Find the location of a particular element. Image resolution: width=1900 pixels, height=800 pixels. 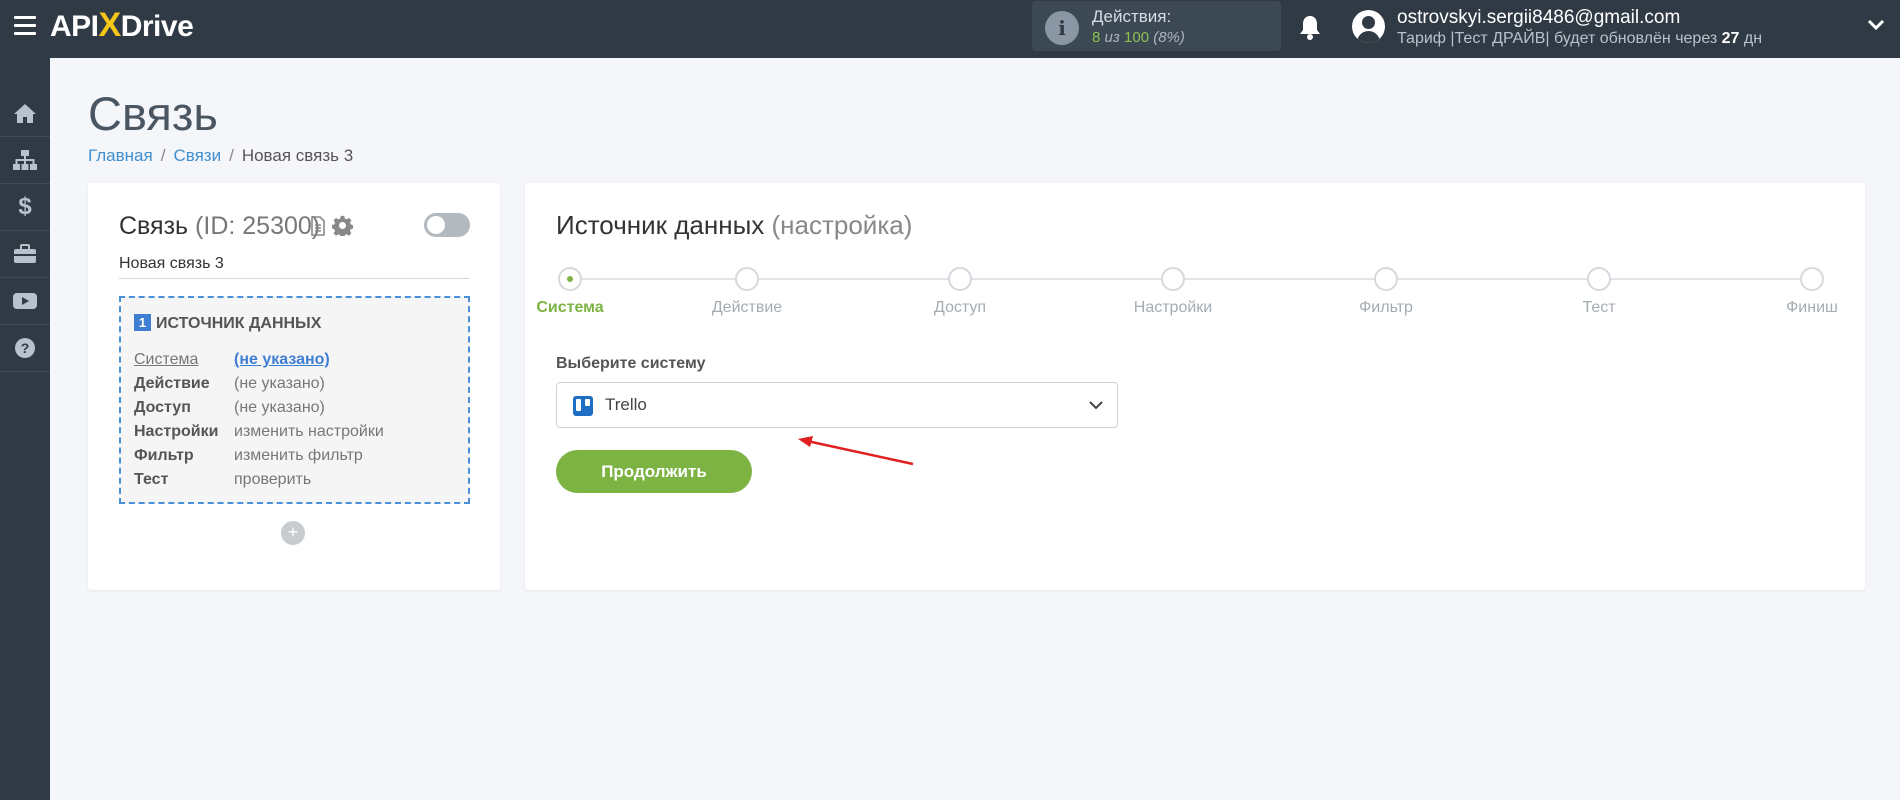

source-row-key: Доступ is located at coordinates (162, 407).